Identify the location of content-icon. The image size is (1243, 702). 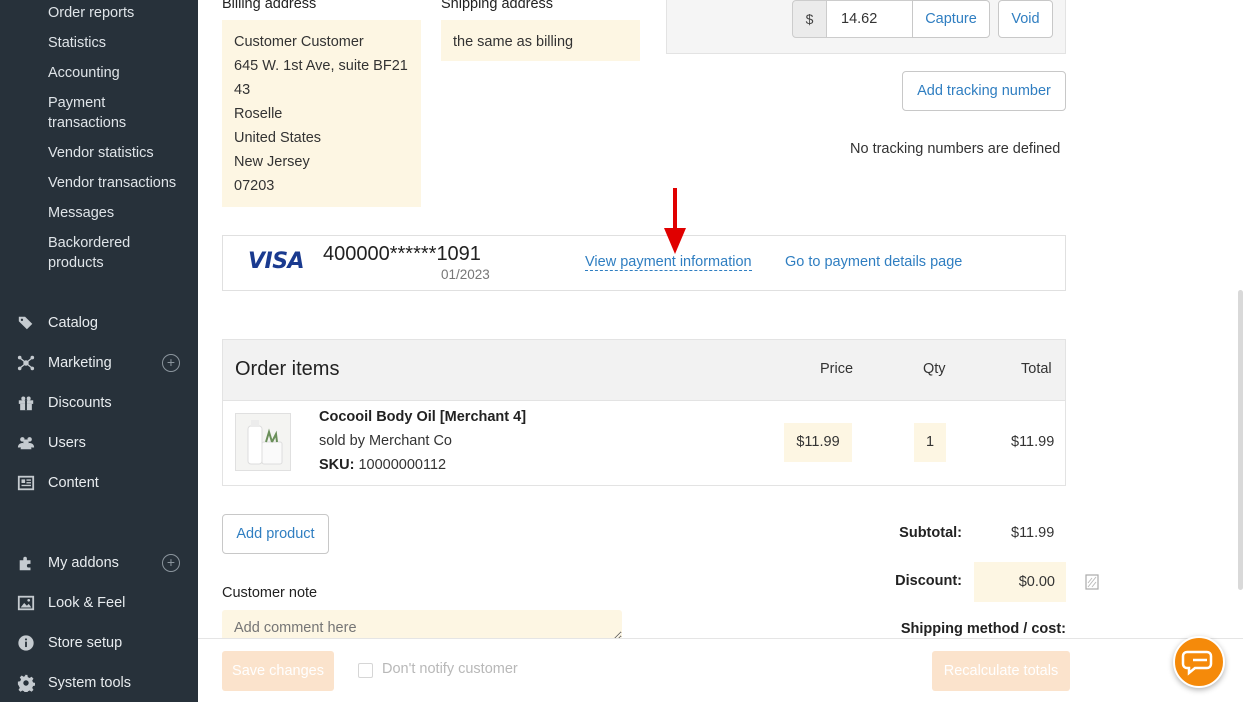
(26, 483).